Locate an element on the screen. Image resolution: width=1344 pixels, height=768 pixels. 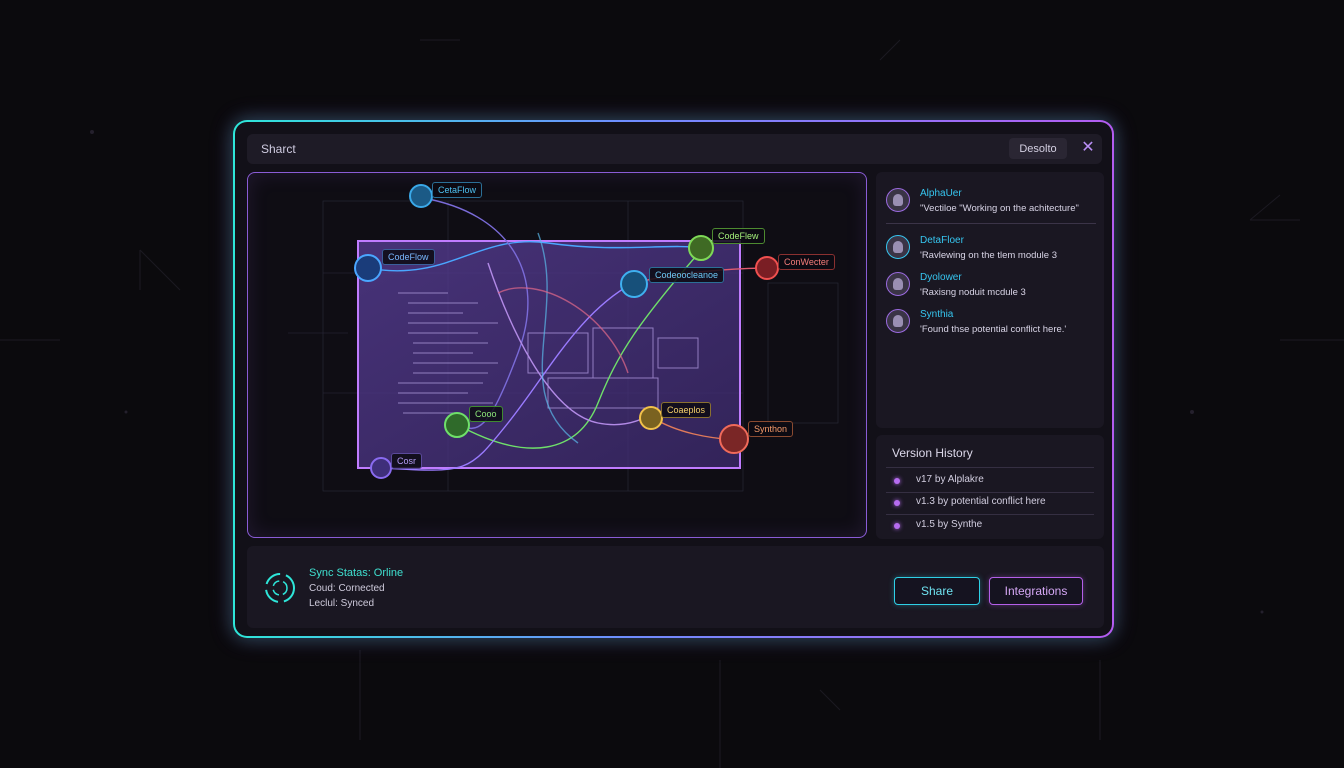
local-status: Leclul: Synced is located at coordinates (342, 603).